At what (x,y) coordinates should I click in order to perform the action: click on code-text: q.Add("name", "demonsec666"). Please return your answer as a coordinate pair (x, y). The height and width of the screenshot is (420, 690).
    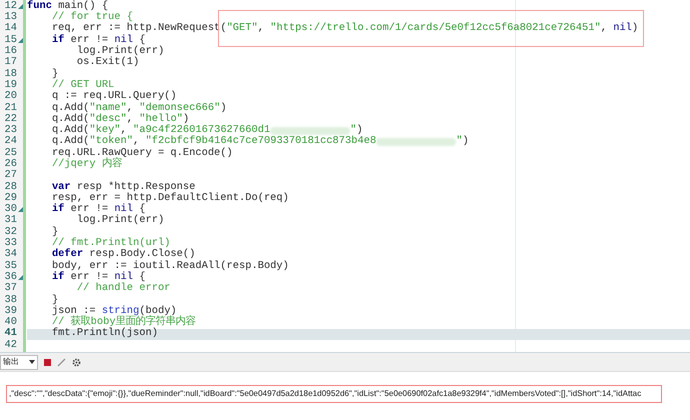
    Looking at the image, I should click on (138, 107).